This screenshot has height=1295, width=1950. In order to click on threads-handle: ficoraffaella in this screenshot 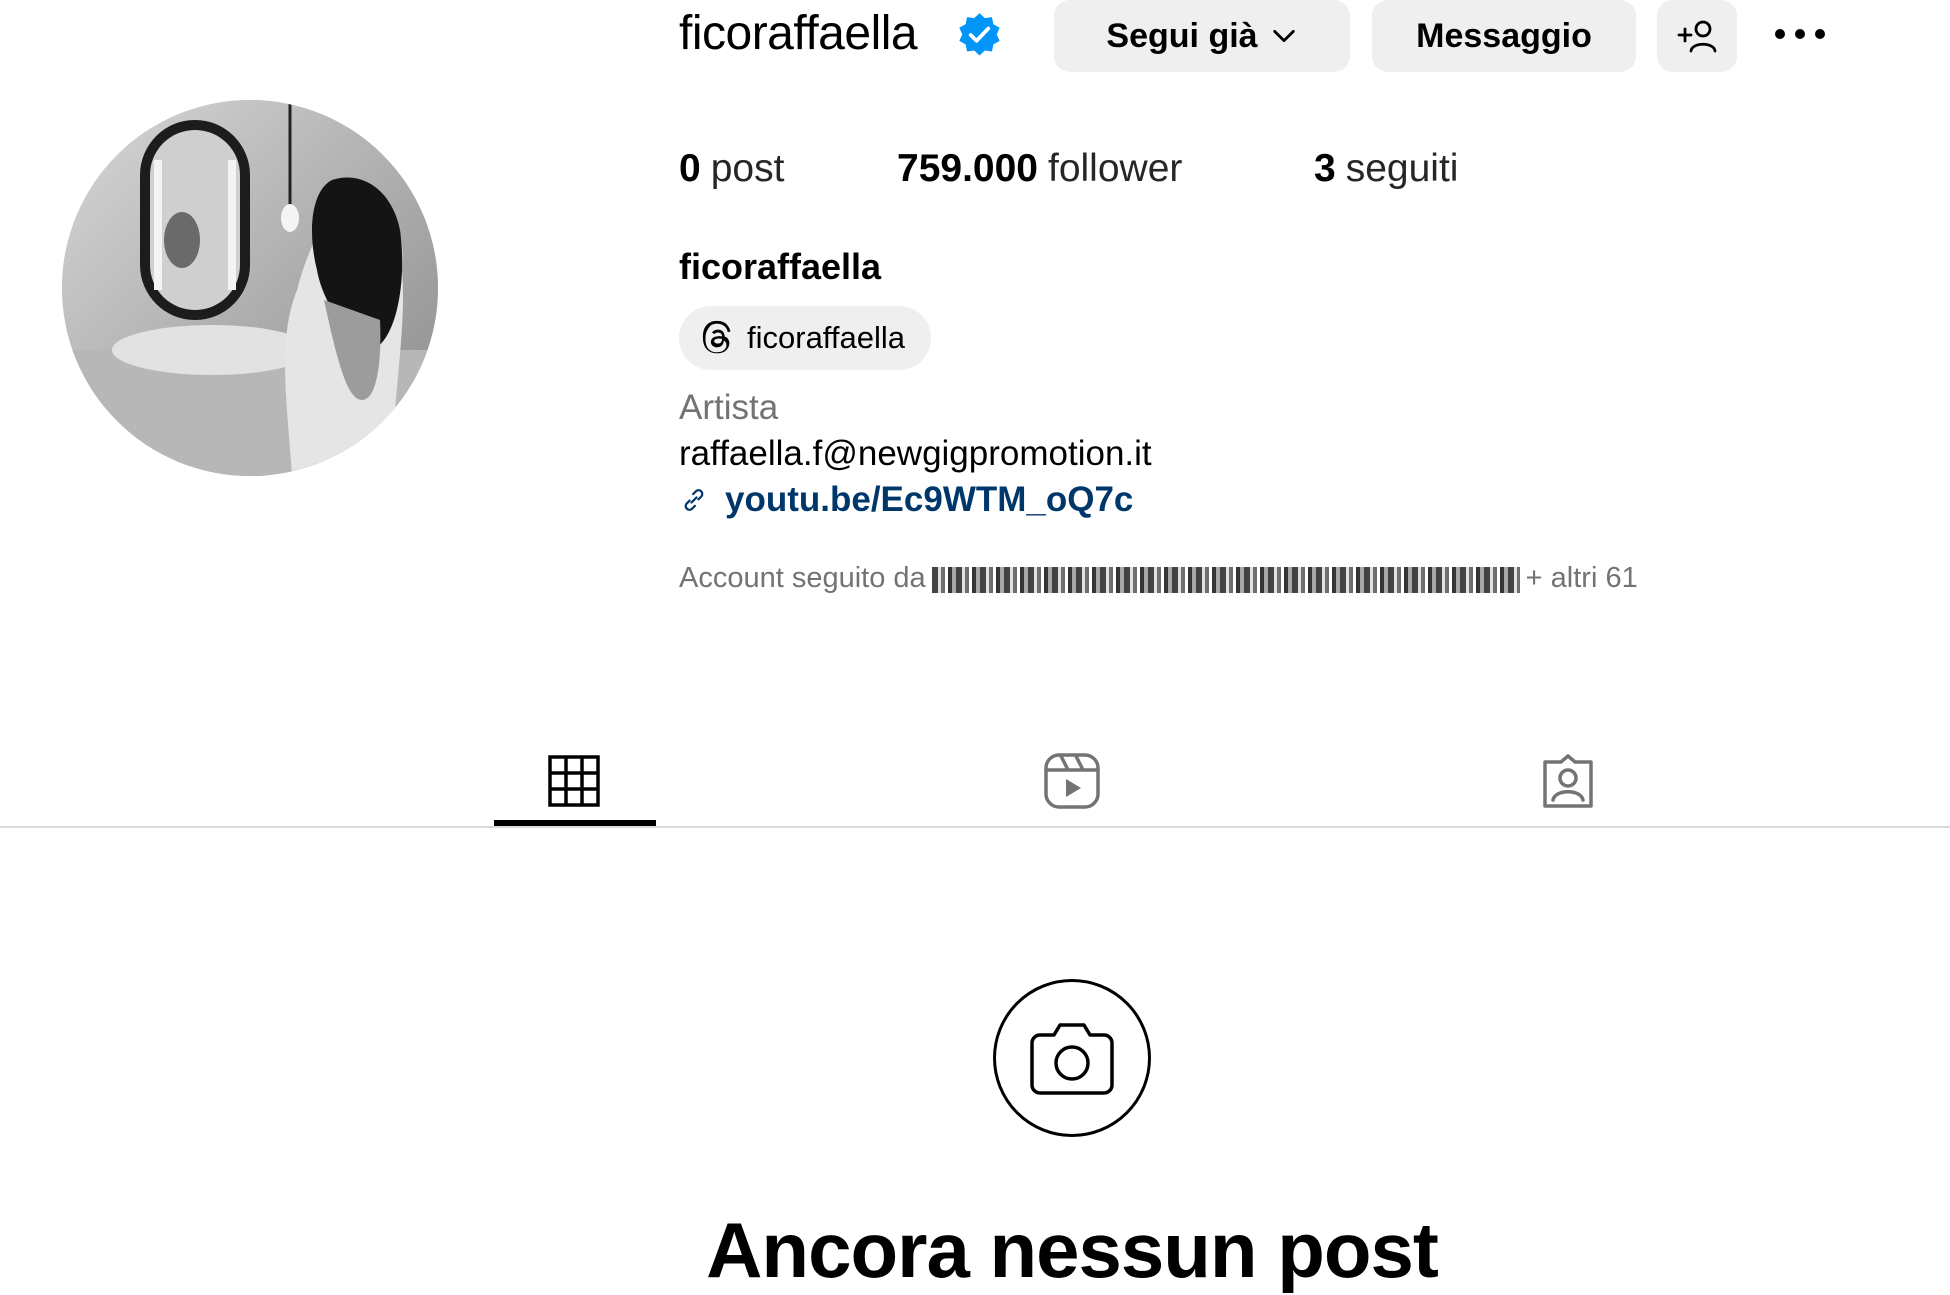, I will do `click(826, 337)`.